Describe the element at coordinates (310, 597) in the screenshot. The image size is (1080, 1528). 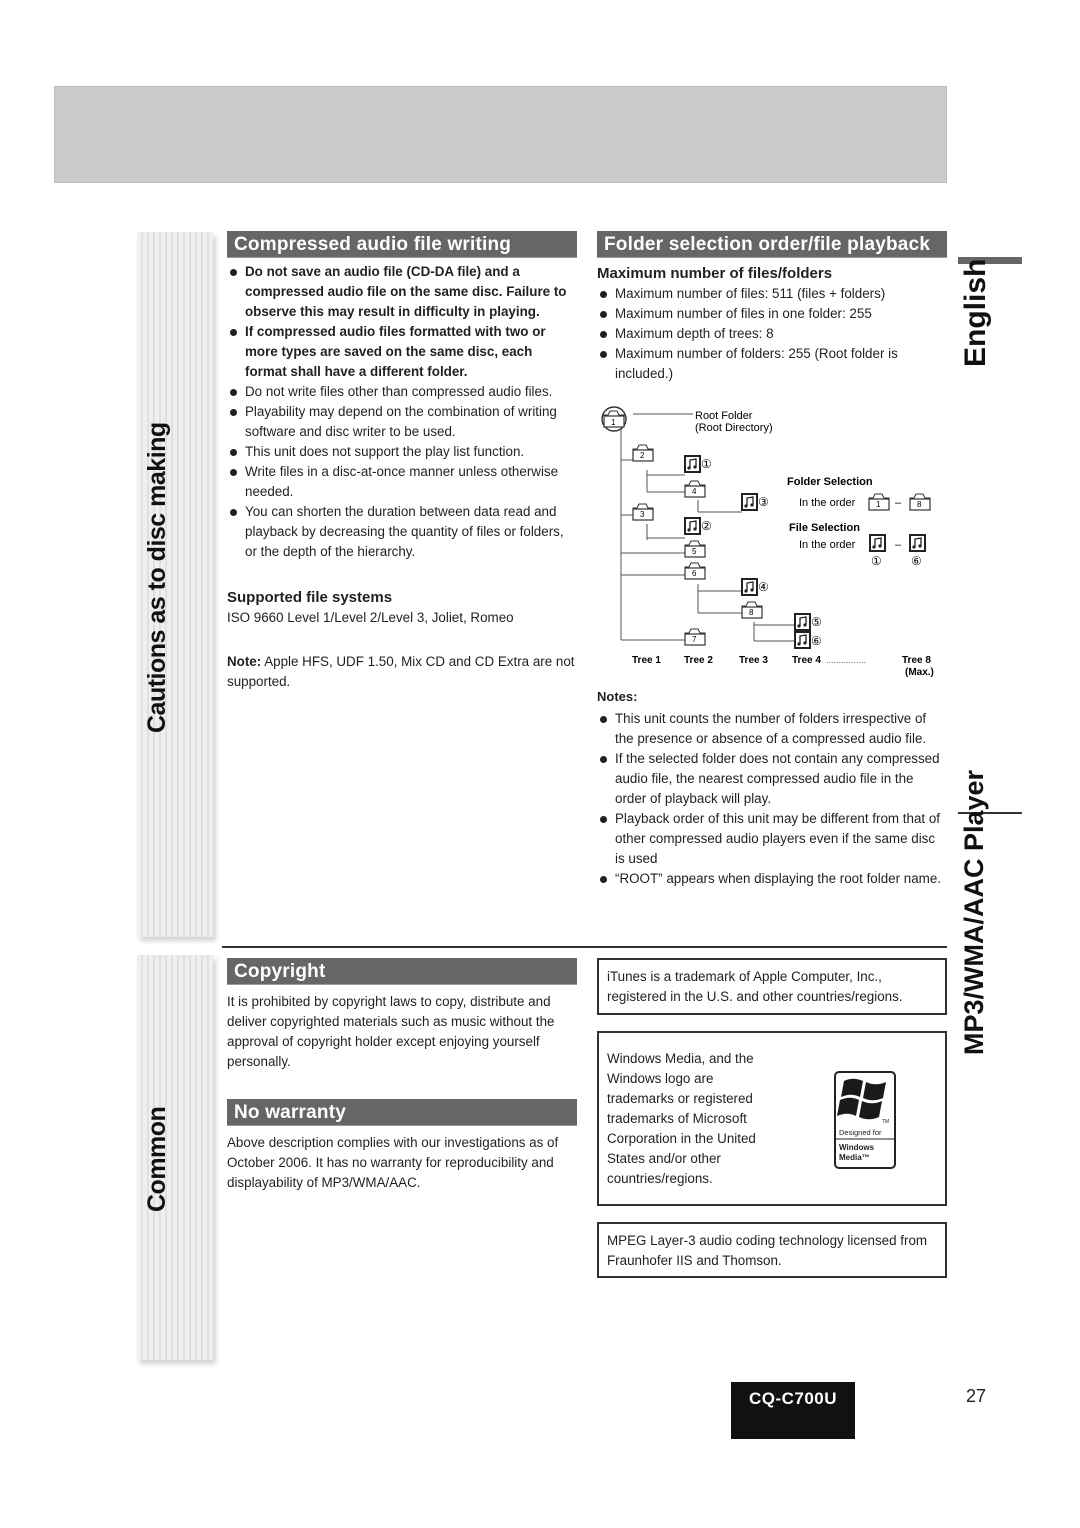
I see `supported-fs-heading: Supported file systems` at that location.